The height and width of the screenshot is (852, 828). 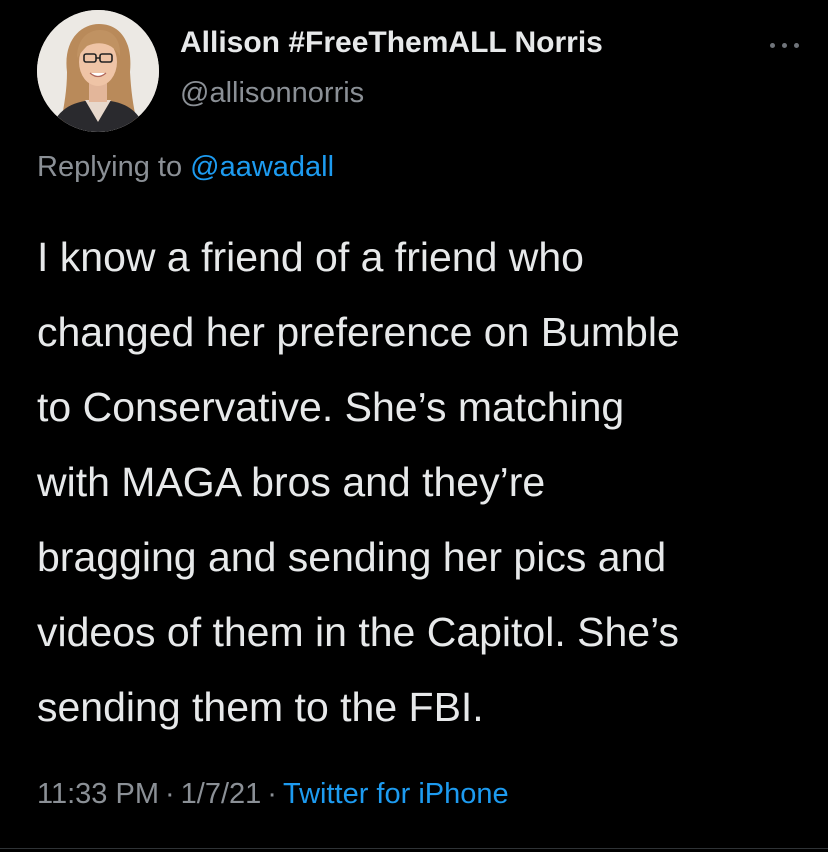 What do you see at coordinates (110, 167) in the screenshot?
I see `replying-to-prefix: Replying to` at bounding box center [110, 167].